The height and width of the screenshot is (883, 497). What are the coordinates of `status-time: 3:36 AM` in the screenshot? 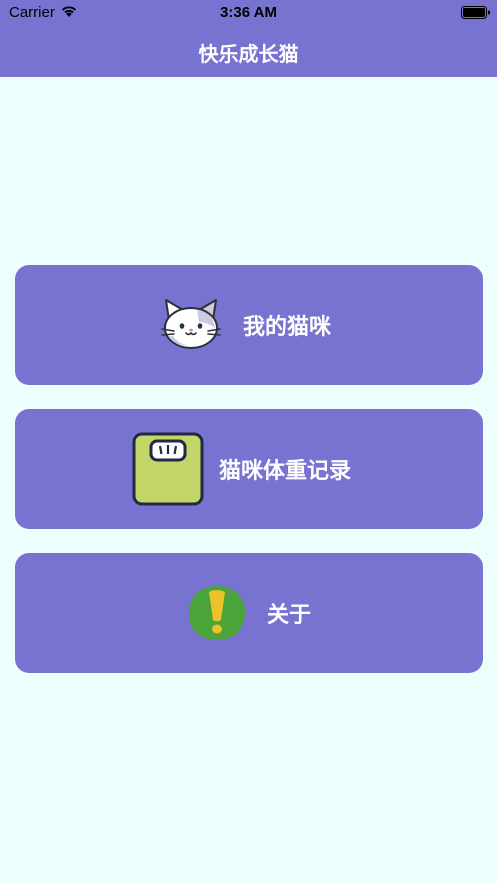 It's located at (248, 12).